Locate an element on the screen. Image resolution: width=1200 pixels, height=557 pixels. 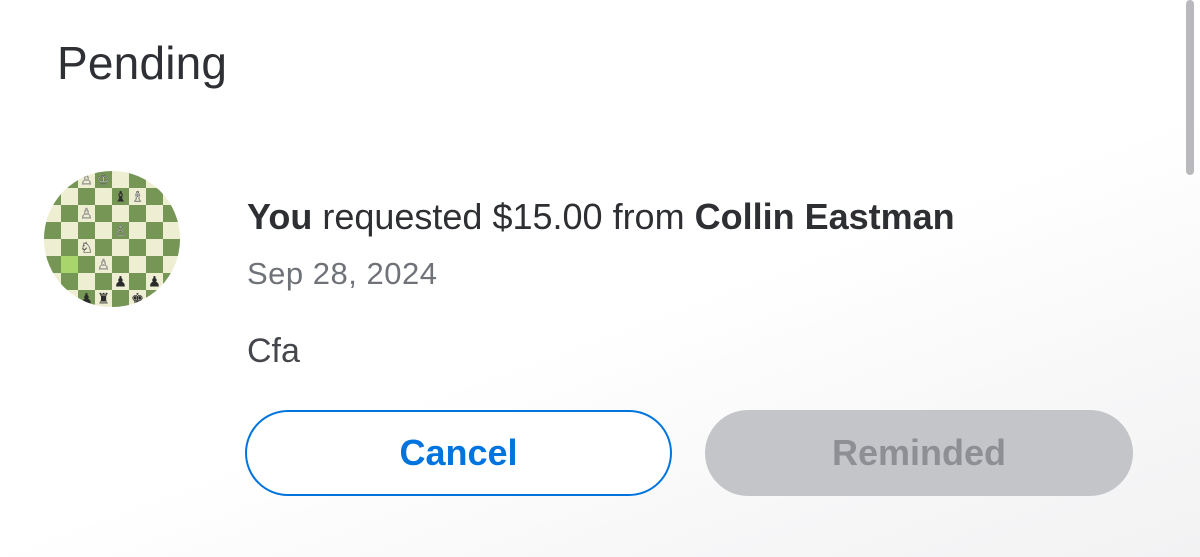
activity-description: You requested $15.00 from Collin Eastman is located at coordinates (601, 217).